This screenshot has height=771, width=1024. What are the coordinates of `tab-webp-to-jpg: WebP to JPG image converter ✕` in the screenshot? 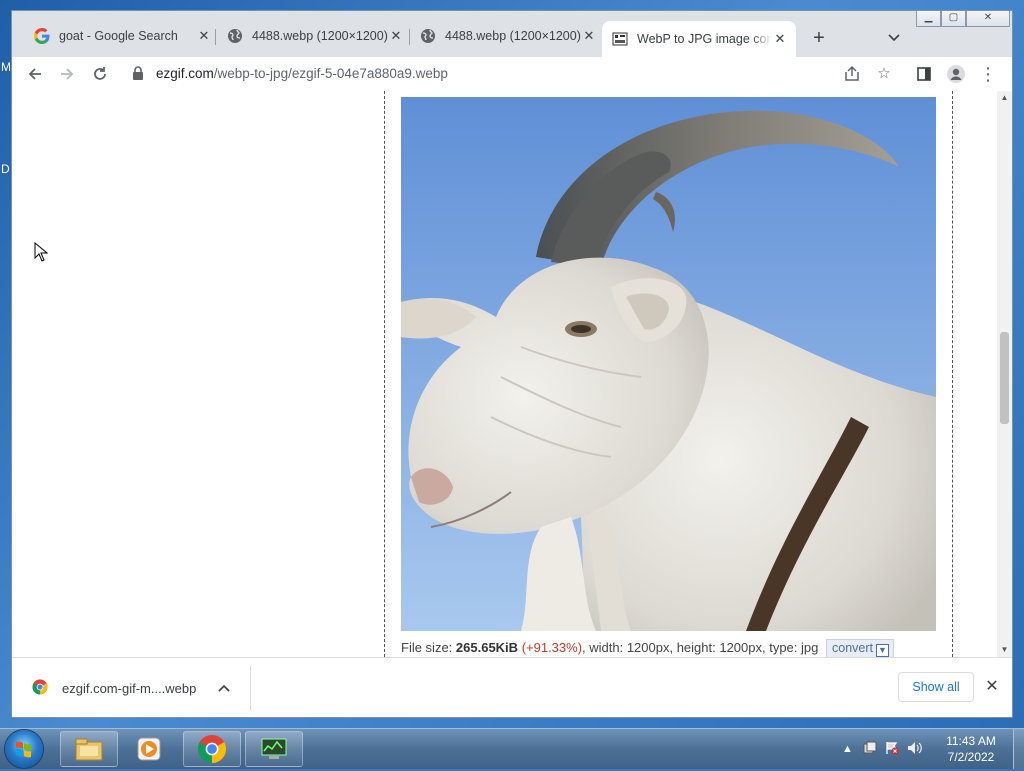 It's located at (699, 39).